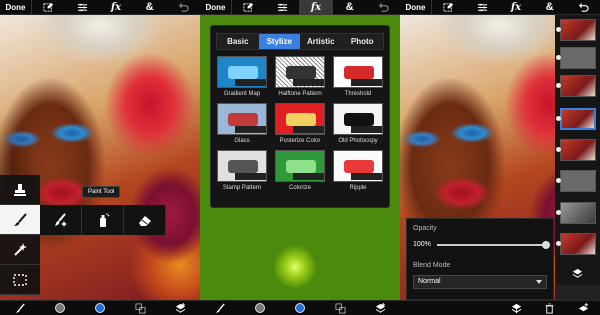 This screenshot has height=315, width=600. I want to click on healing-brush-button, so click(61, 220).